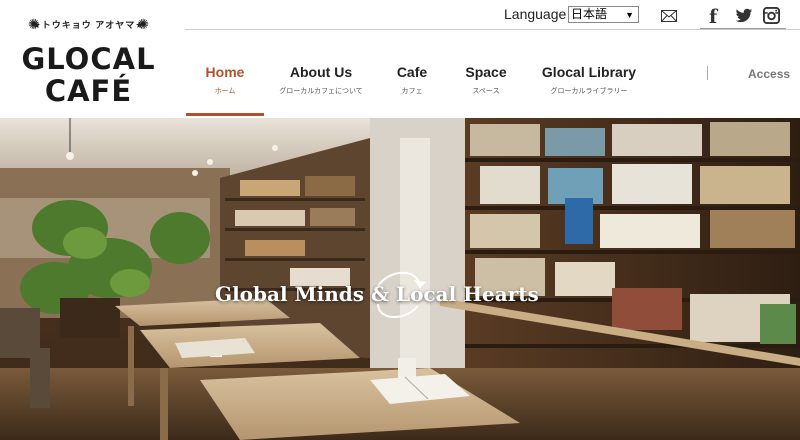 This screenshot has width=800, height=440. I want to click on instagram-icon, so click(771, 15).